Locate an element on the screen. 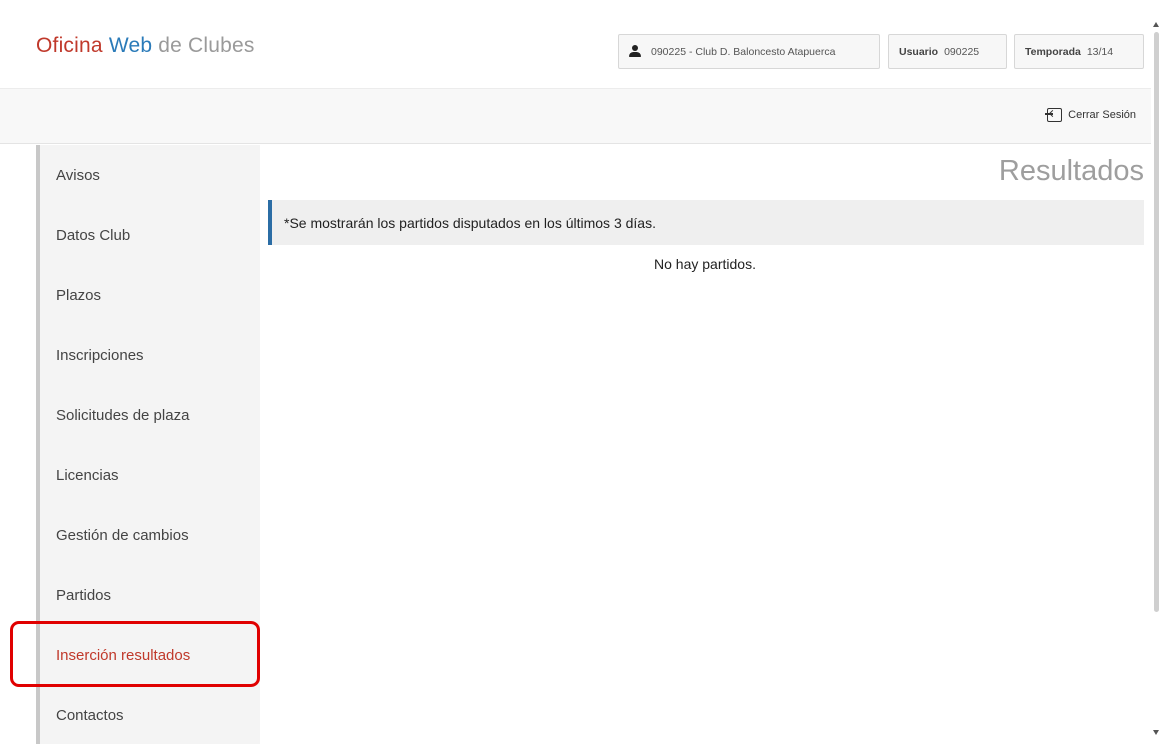 The image size is (1160, 744). user-label: Usuario is located at coordinates (919, 51).